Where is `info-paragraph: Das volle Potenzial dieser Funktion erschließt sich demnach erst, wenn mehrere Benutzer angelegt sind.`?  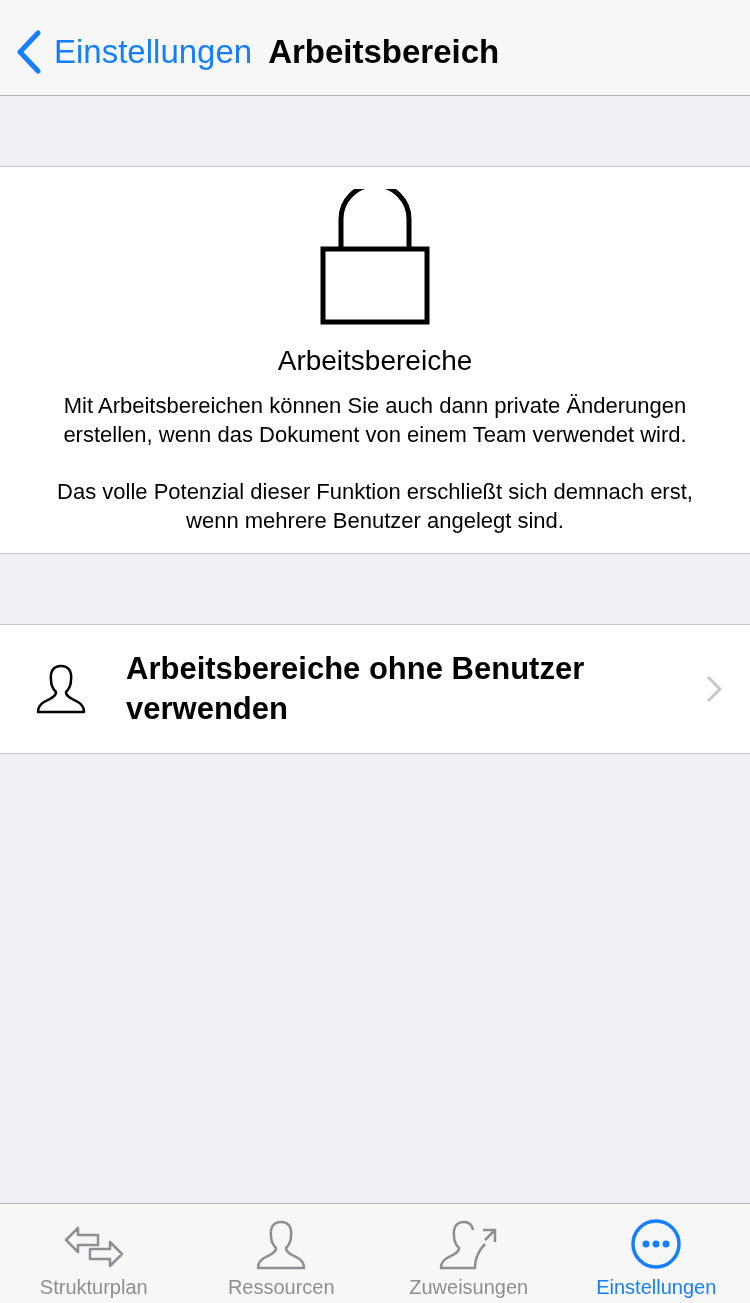
info-paragraph: Das volle Potenzial dieser Funktion erschließt sich demnach erst, wenn mehrere Benutzer angelegt sind. is located at coordinates (375, 506).